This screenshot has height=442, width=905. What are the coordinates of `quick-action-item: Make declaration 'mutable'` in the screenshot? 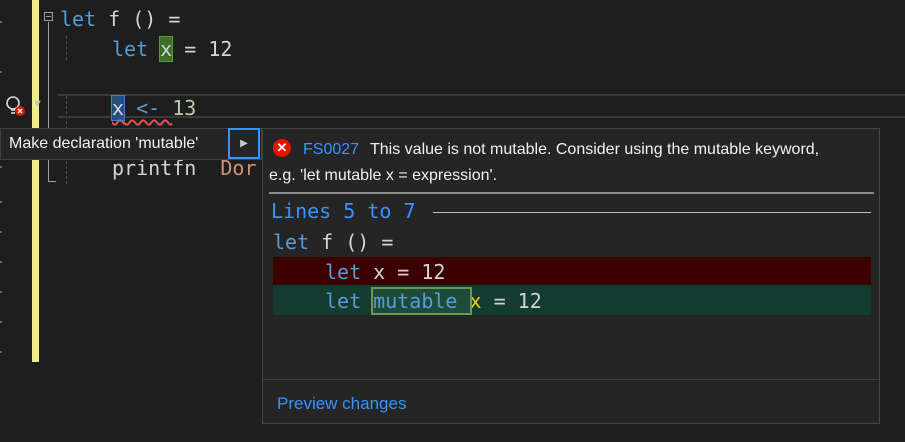 It's located at (131, 144).